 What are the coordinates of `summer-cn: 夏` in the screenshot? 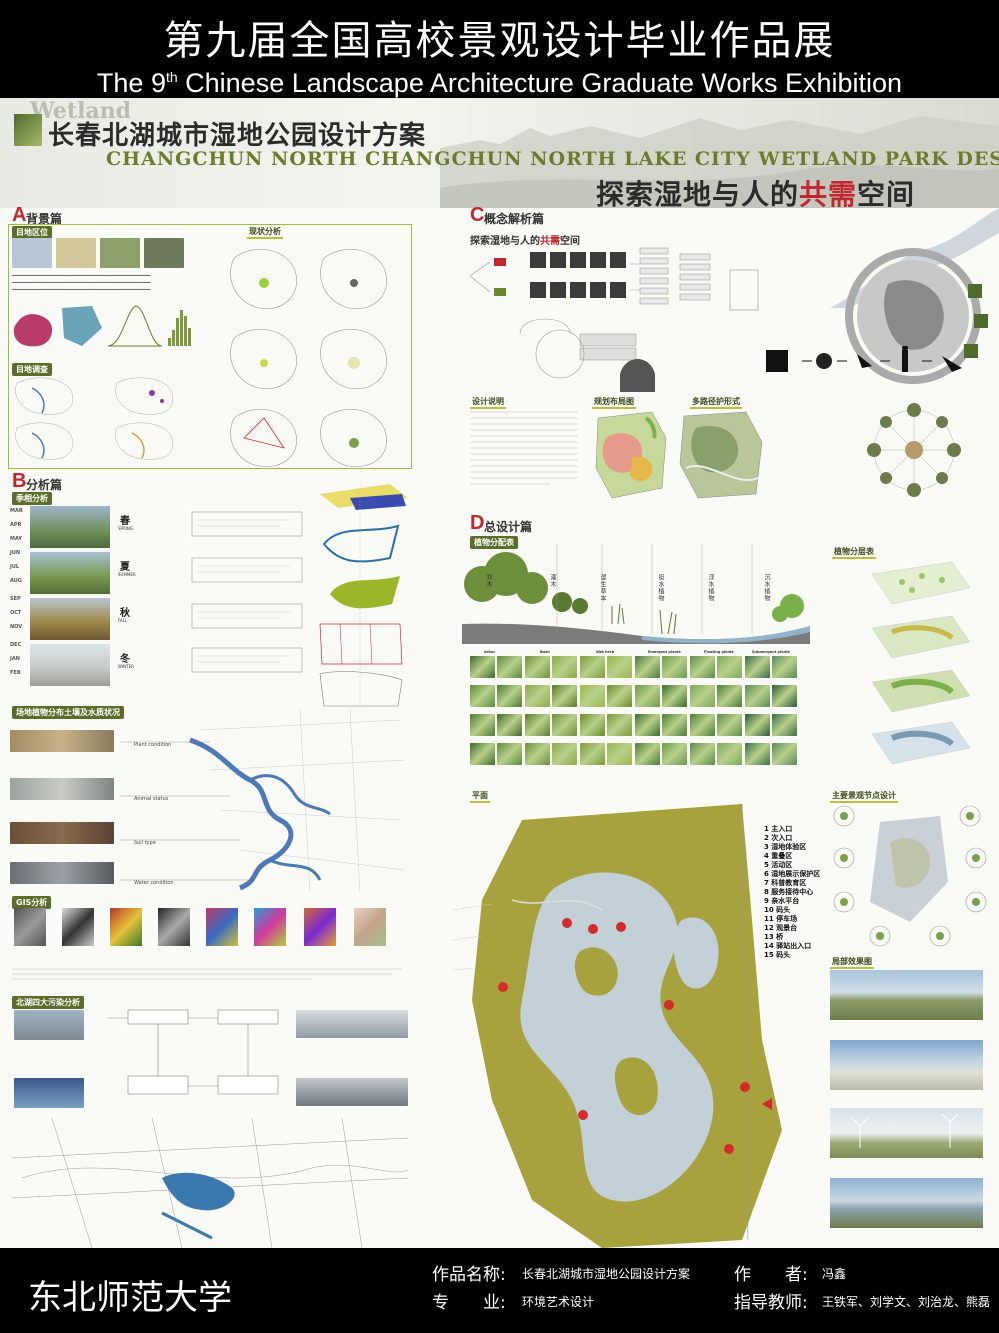 It's located at (125, 567).